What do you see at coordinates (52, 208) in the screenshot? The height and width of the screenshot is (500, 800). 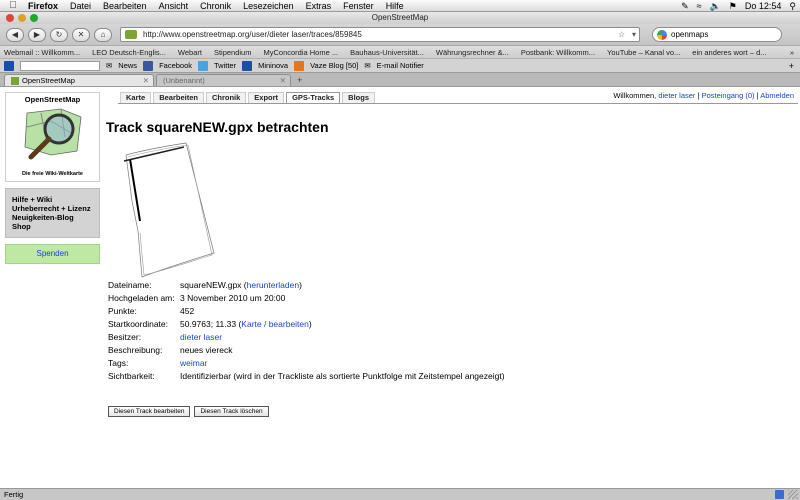 I see `link-copyright: Urheberrecht + Lizenz` at bounding box center [52, 208].